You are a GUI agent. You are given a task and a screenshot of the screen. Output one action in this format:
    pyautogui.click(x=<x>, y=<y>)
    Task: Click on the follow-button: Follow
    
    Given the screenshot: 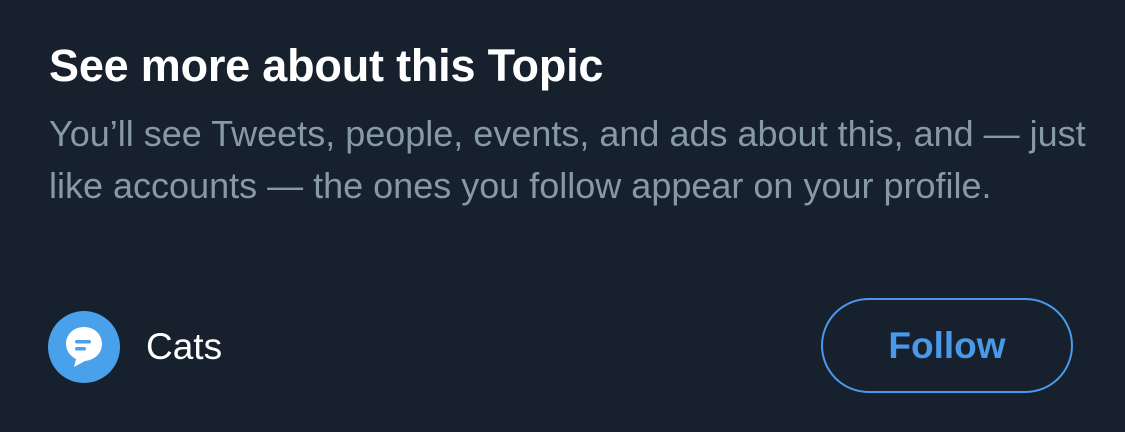 What is the action you would take?
    pyautogui.click(x=947, y=345)
    